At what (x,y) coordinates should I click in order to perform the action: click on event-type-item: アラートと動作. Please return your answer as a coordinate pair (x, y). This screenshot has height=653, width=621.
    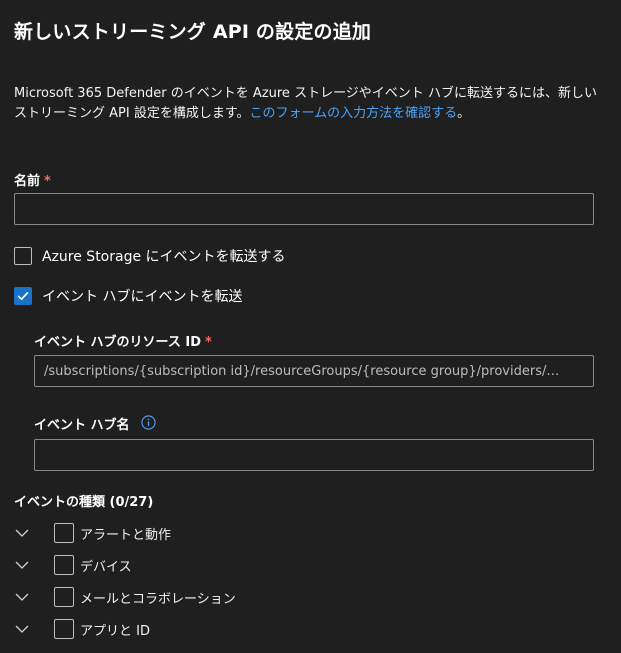
    Looking at the image, I should click on (92, 533).